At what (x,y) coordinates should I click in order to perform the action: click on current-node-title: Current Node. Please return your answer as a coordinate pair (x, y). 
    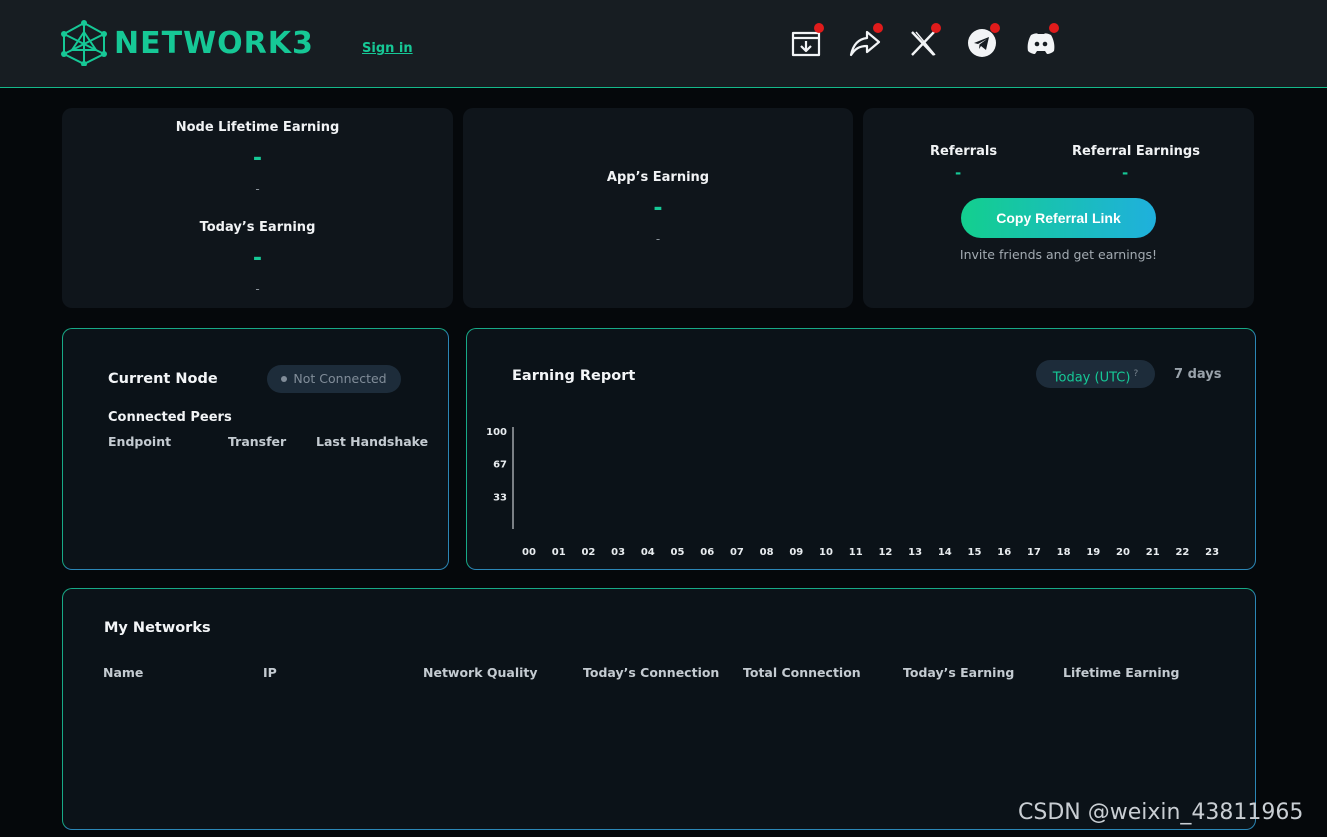
    Looking at the image, I should click on (163, 379).